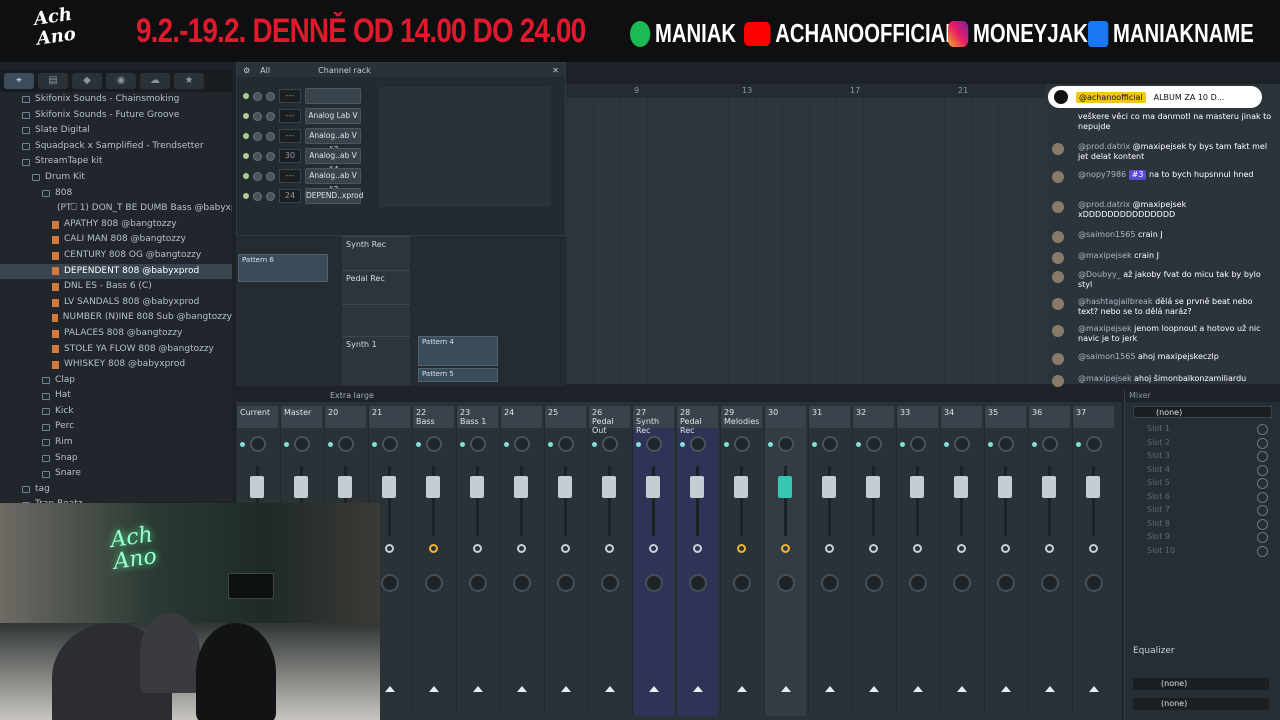 The image size is (1280, 720). I want to click on browser-file-item: (PT⎕ 1) DON_T BE DUMB Bass @babyxprod, so click(116, 209).